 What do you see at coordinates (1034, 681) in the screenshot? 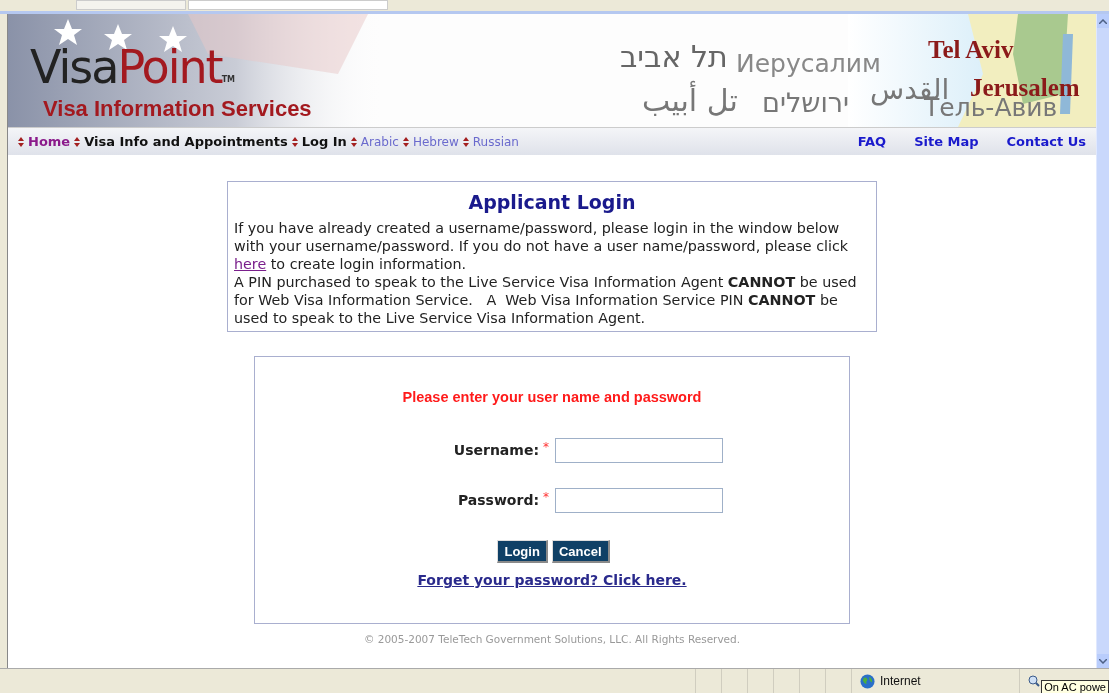
I see `zoom-icon` at bounding box center [1034, 681].